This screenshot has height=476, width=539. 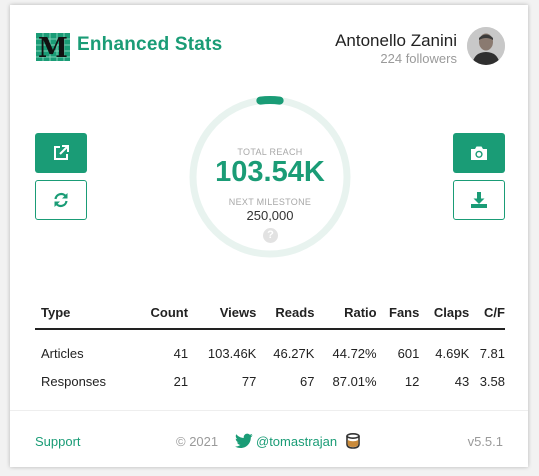 I want to click on column-header: Claps, so click(x=444, y=315).